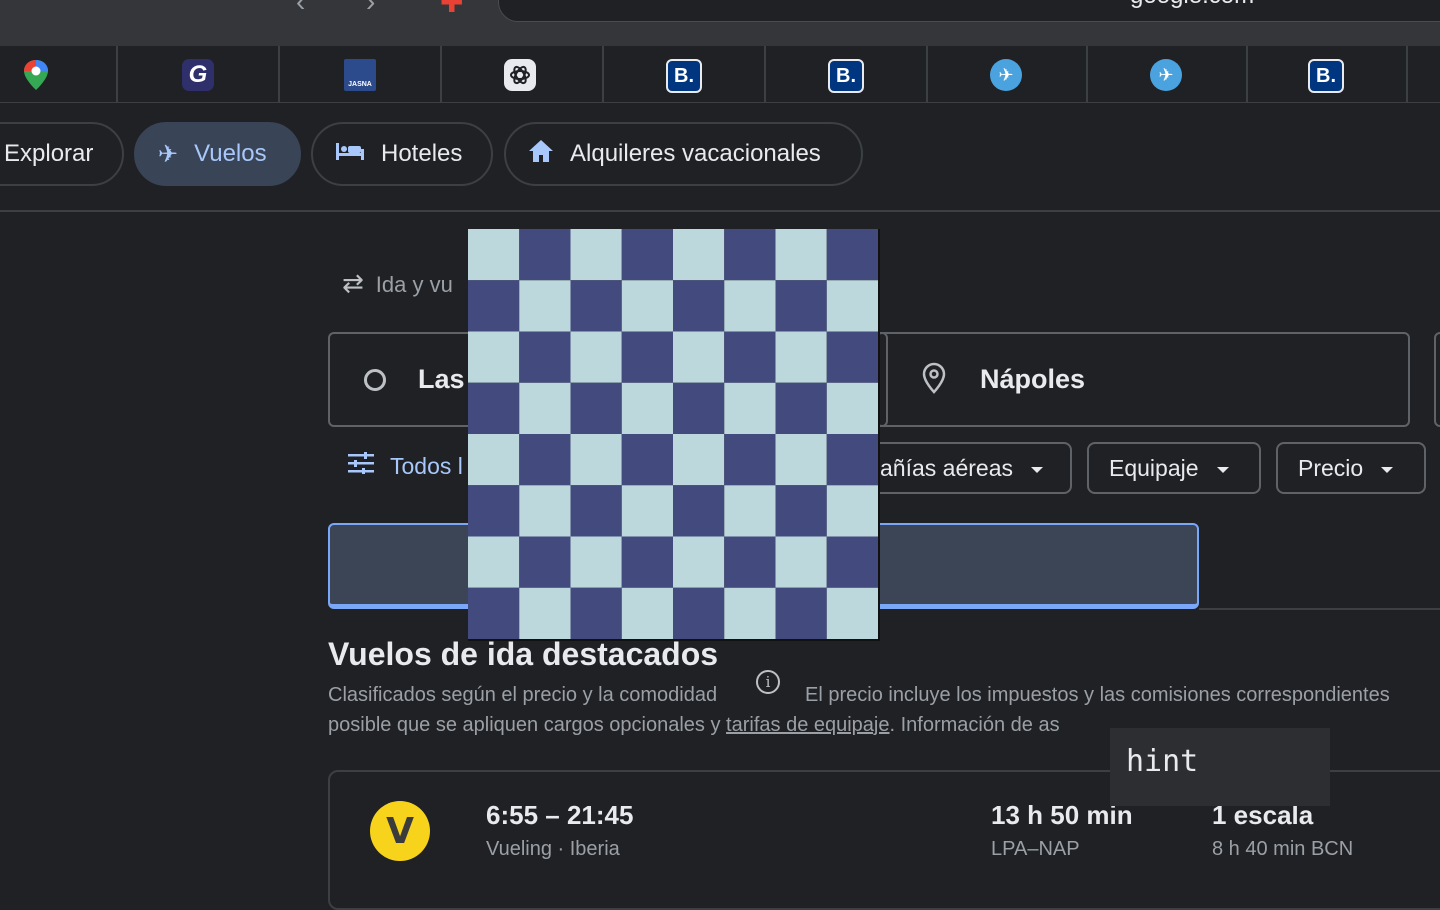  What do you see at coordinates (353, 283) in the screenshot?
I see `swap-arrows-icon: ⇄` at bounding box center [353, 283].